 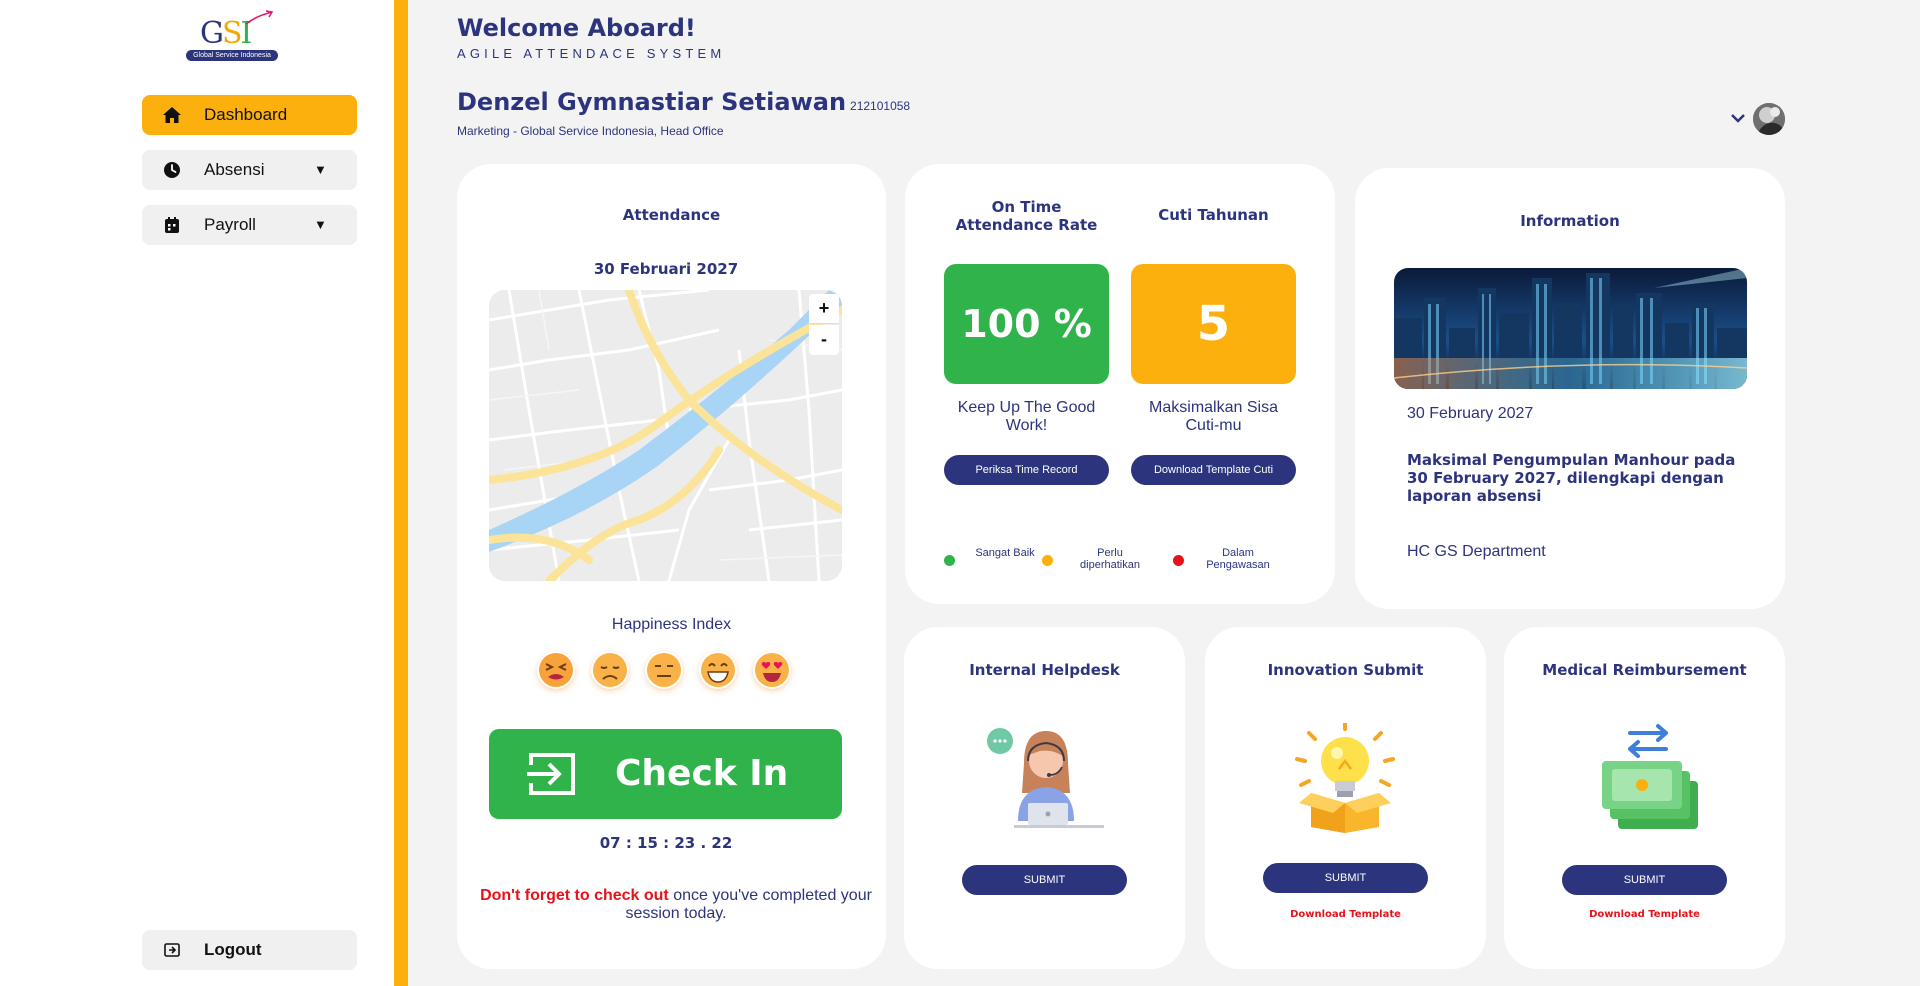 What do you see at coordinates (1044, 670) in the screenshot?
I see `helpdesk-title: Internal Helpdesk` at bounding box center [1044, 670].